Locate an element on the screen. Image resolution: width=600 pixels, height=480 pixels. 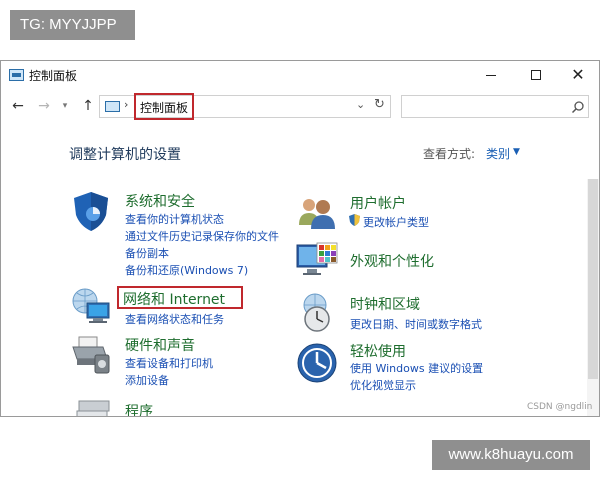
link-view-computer-status: 查看你的计算机状态 is located at coordinates (174, 219).